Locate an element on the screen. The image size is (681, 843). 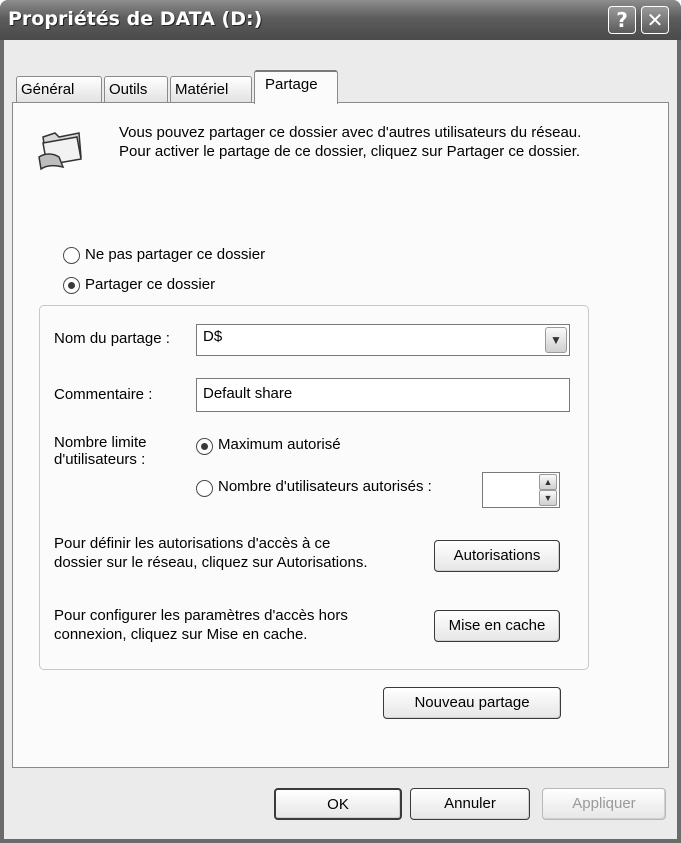
share-name-value: D$ is located at coordinates (213, 336).